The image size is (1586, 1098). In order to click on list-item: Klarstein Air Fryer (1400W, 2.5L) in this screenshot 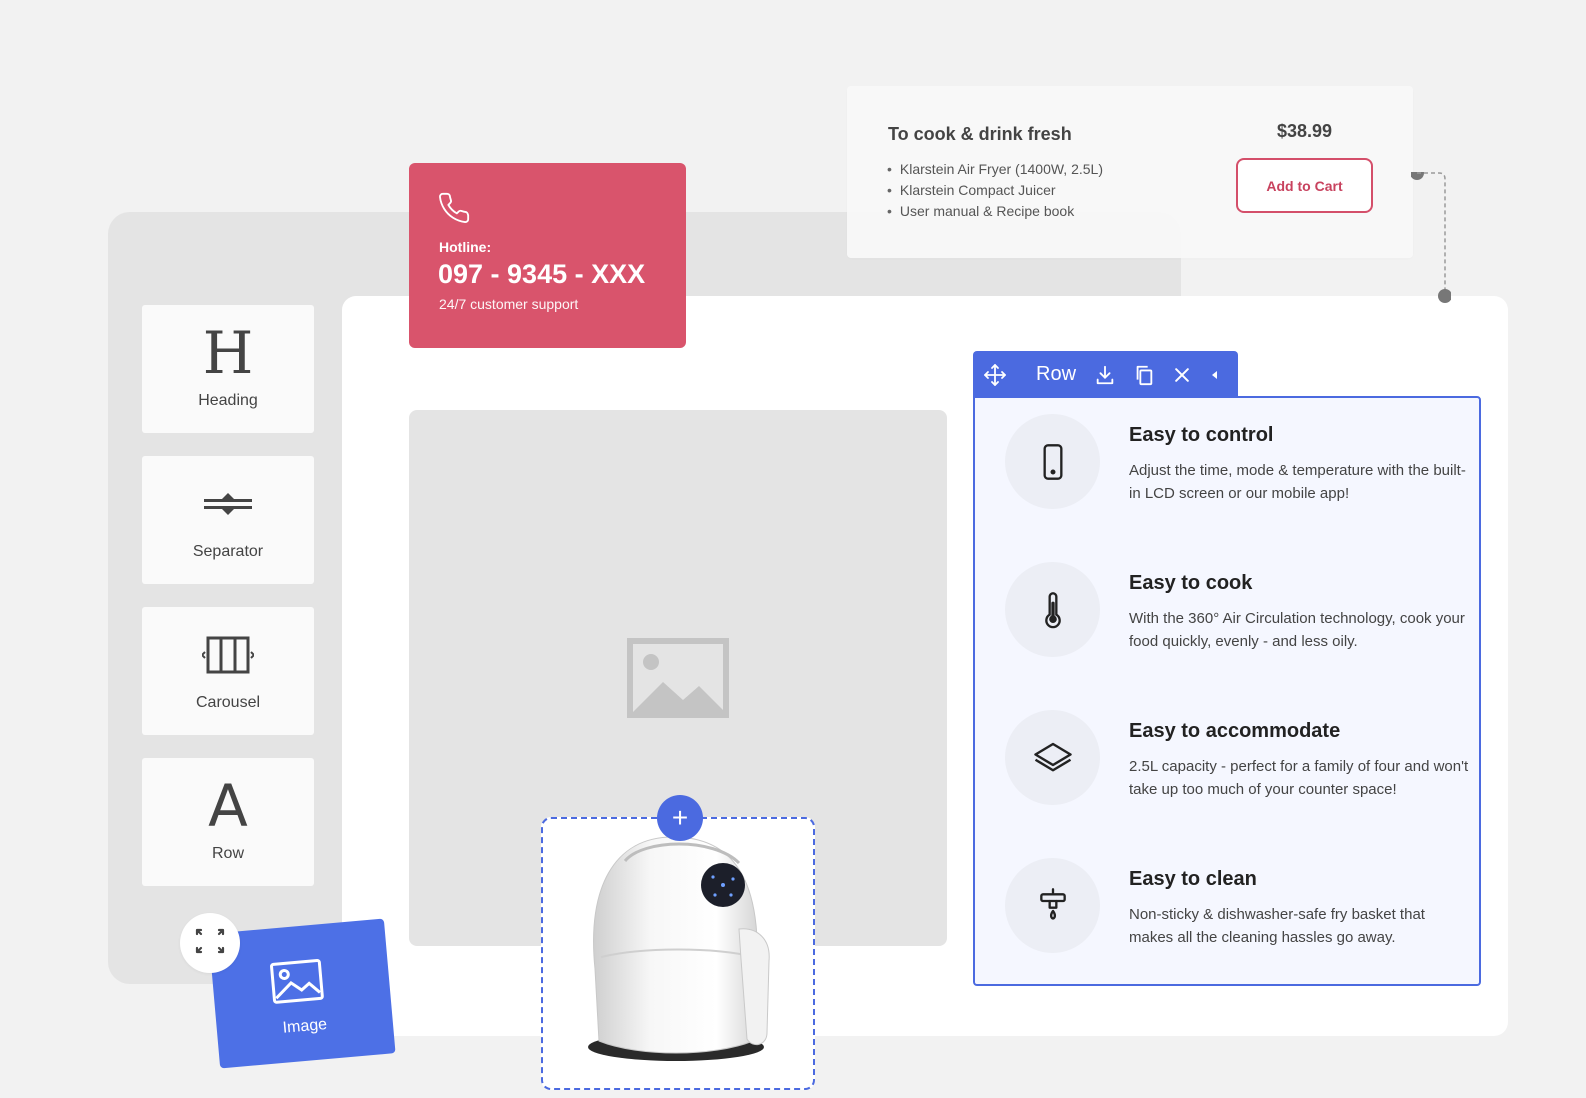, I will do `click(995, 169)`.